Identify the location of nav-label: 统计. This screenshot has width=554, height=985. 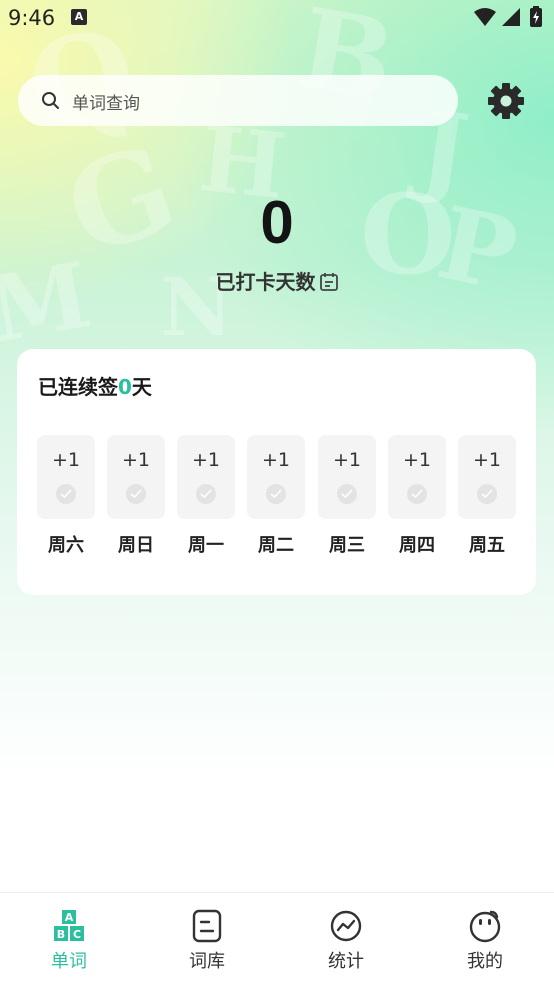
(346, 961).